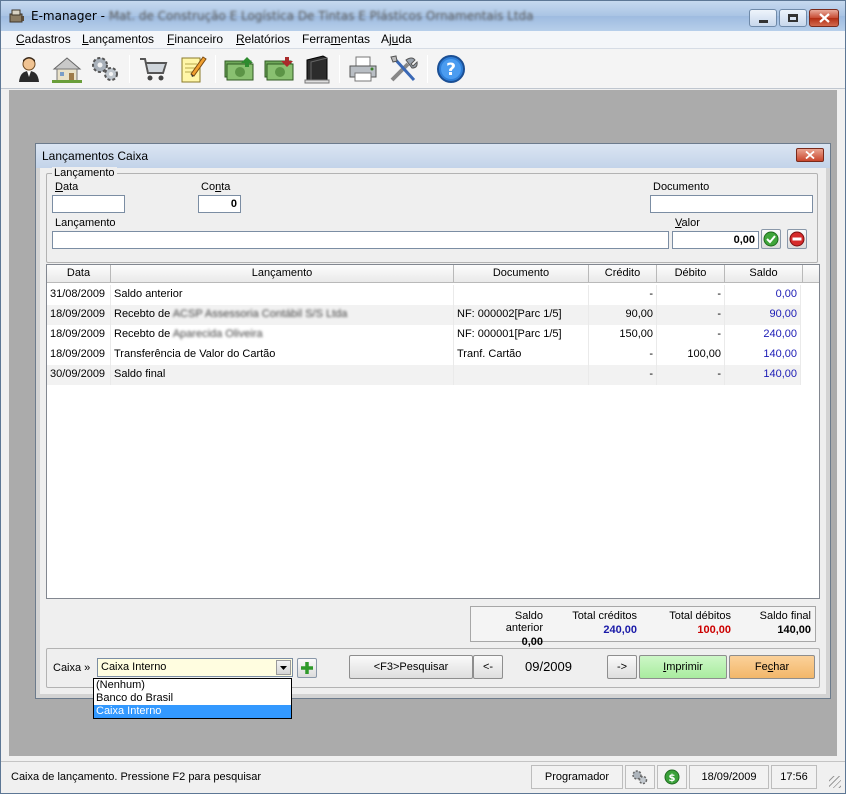 This screenshot has width=846, height=794. Describe the element at coordinates (217, 334) in the screenshot. I see `cell-lancamento-obscured: Aparecida Oliveira` at that location.